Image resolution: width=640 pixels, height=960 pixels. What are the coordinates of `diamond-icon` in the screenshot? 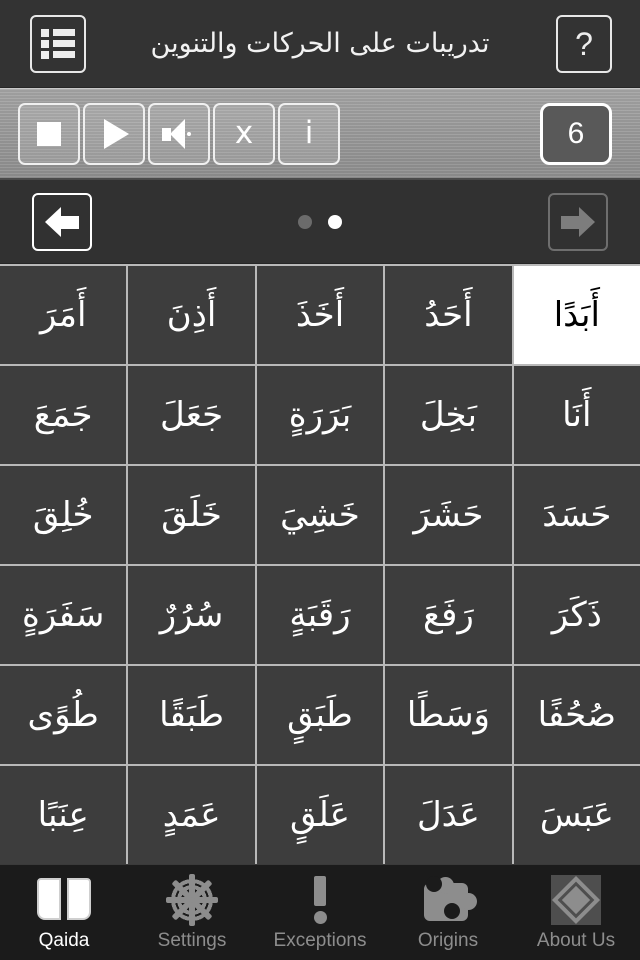 It's located at (576, 900).